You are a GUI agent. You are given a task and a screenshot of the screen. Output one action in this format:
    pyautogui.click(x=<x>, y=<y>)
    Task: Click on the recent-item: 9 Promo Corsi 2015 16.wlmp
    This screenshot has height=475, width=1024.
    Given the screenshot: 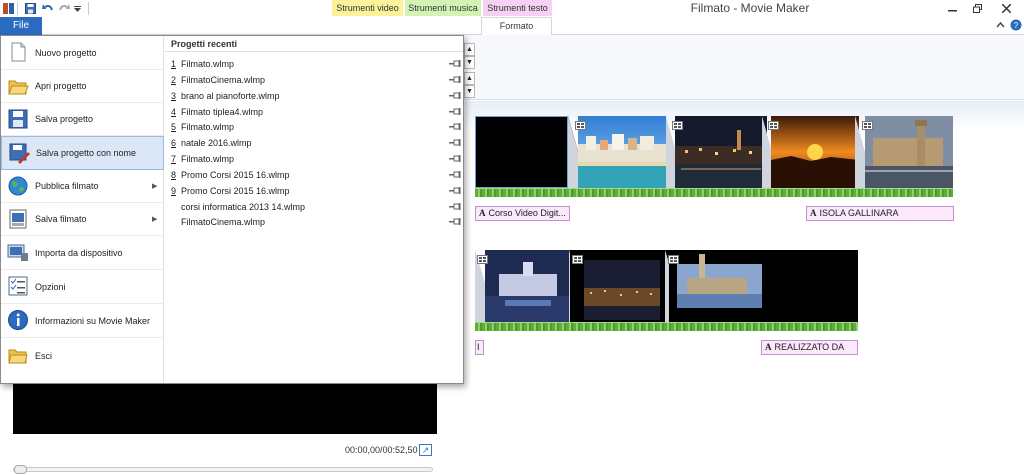 What is the action you would take?
    pyautogui.click(x=314, y=191)
    